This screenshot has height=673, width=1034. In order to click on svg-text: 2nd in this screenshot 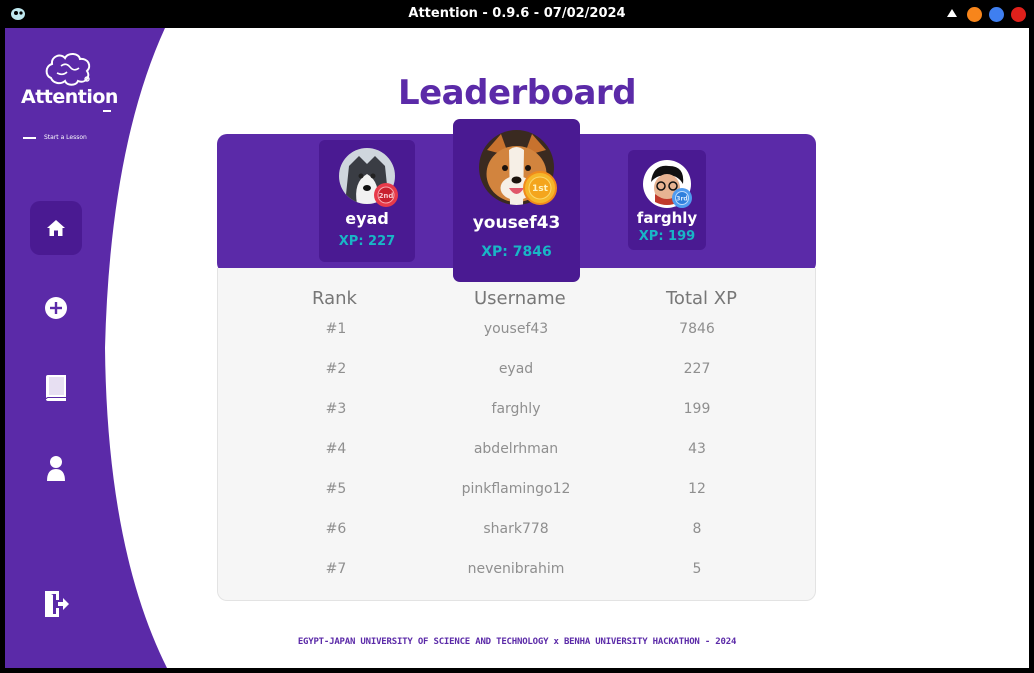, I will do `click(386, 196)`.